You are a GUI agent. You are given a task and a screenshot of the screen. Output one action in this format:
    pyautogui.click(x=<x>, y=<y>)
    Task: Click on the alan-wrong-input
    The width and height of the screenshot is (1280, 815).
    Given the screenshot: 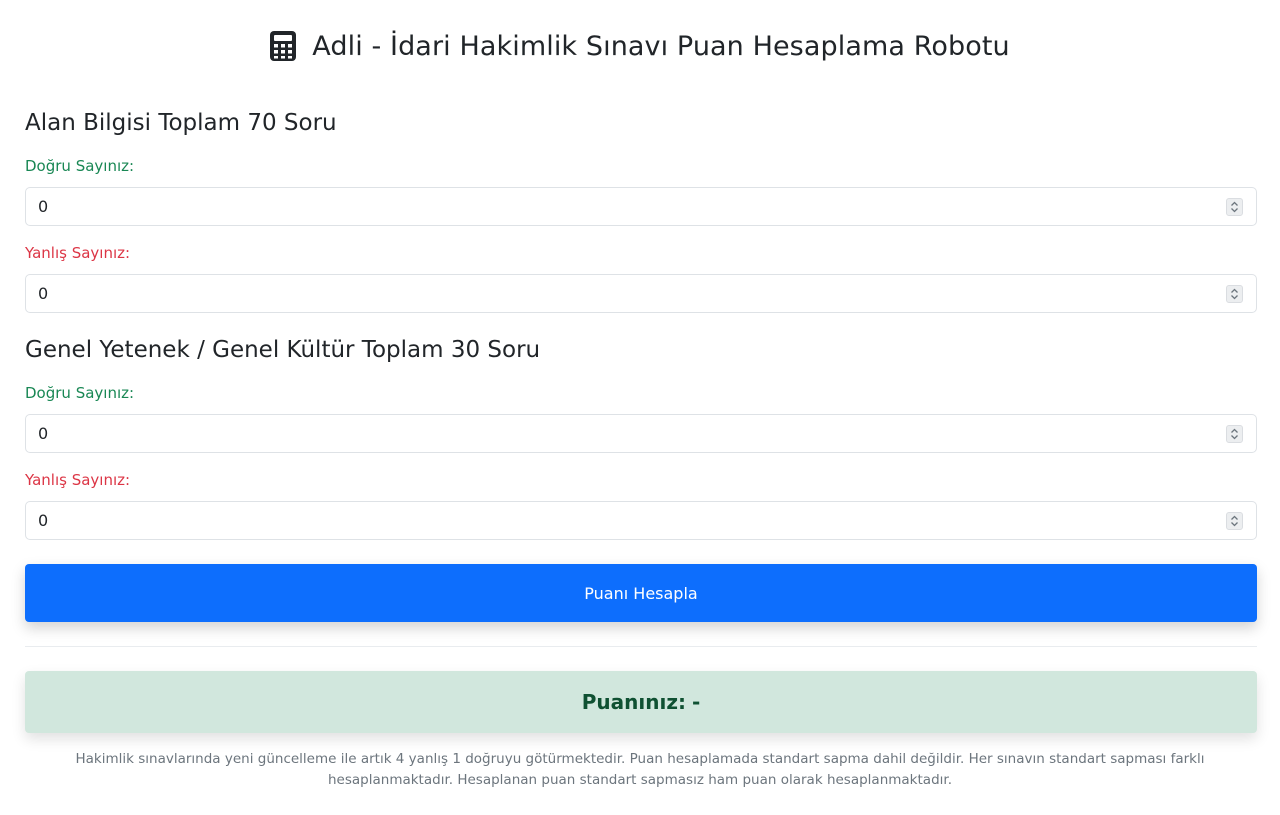 What is the action you would take?
    pyautogui.click(x=641, y=293)
    